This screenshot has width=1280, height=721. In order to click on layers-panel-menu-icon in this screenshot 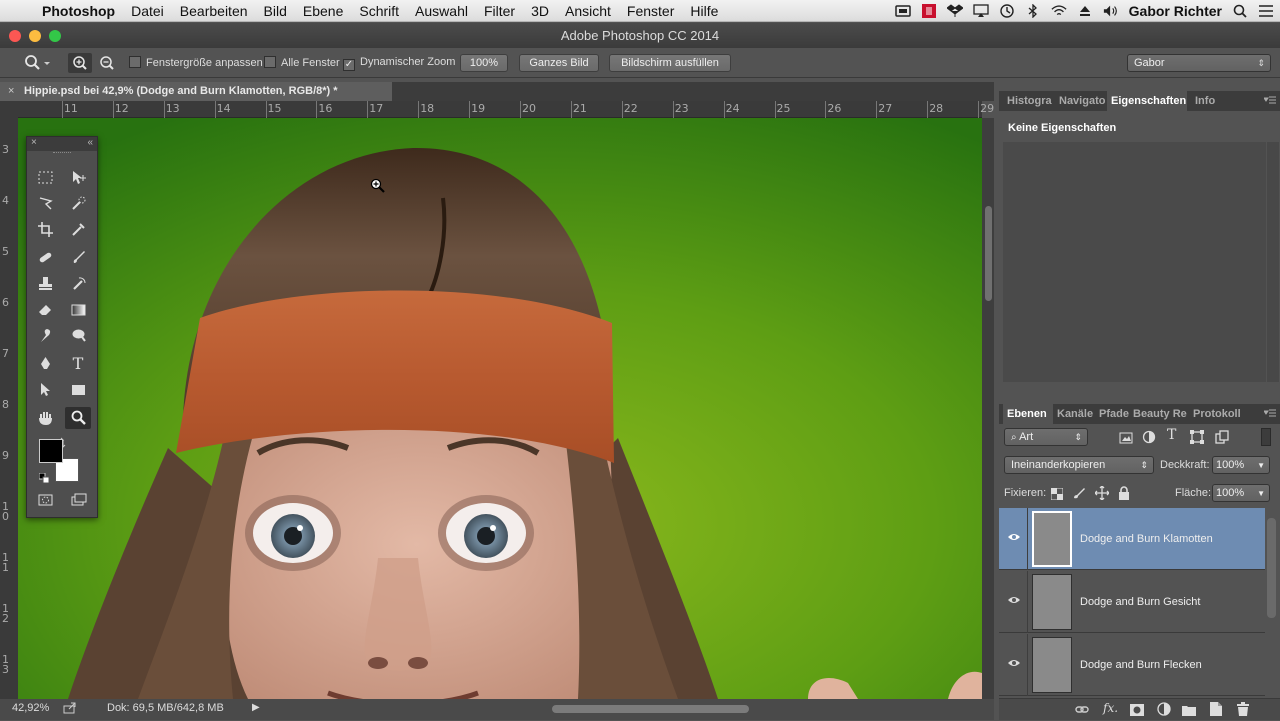, I will do `click(1269, 414)`.